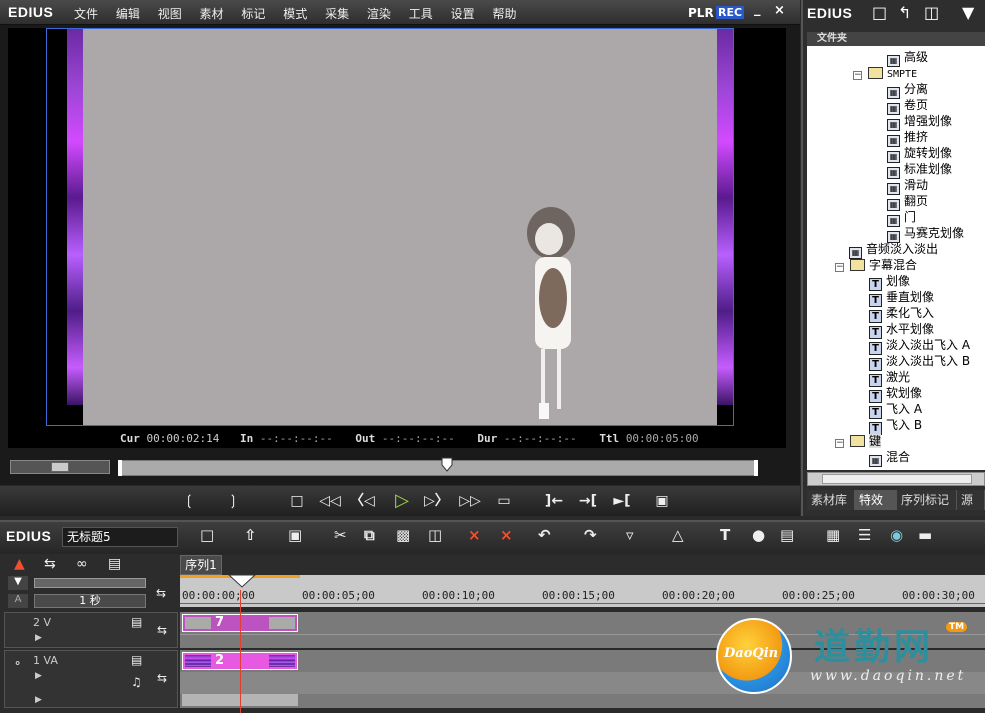 This screenshot has height=713, width=985. What do you see at coordinates (895, 426) in the screenshot?
I see `tree-item: T 飞入 B` at bounding box center [895, 426].